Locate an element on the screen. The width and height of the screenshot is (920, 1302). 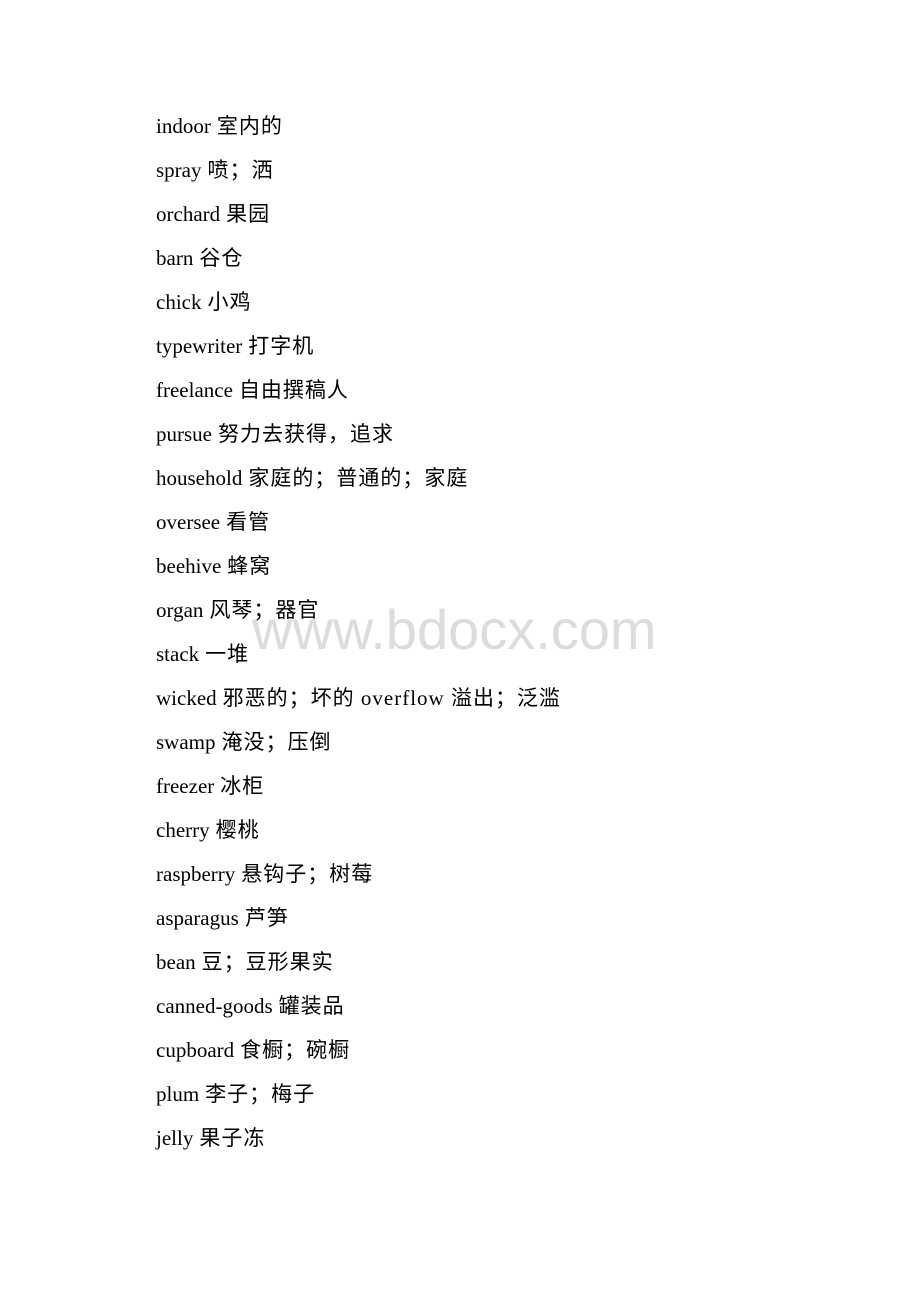
vocabulary-entry: wicked 邪恶的；坏的 overflow 溢出；泛滥 is located at coordinates (358, 703).